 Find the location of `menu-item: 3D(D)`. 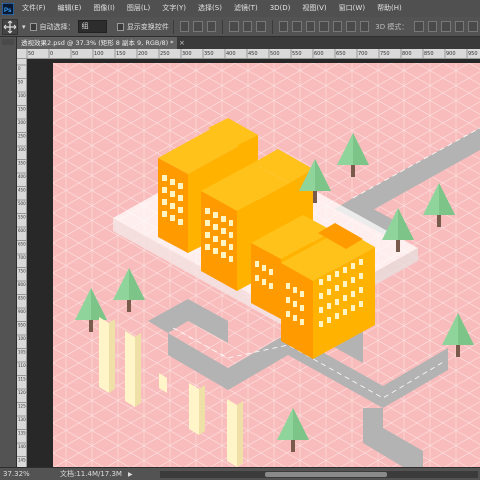

menu-item: 3D(D) is located at coordinates (280, 8).